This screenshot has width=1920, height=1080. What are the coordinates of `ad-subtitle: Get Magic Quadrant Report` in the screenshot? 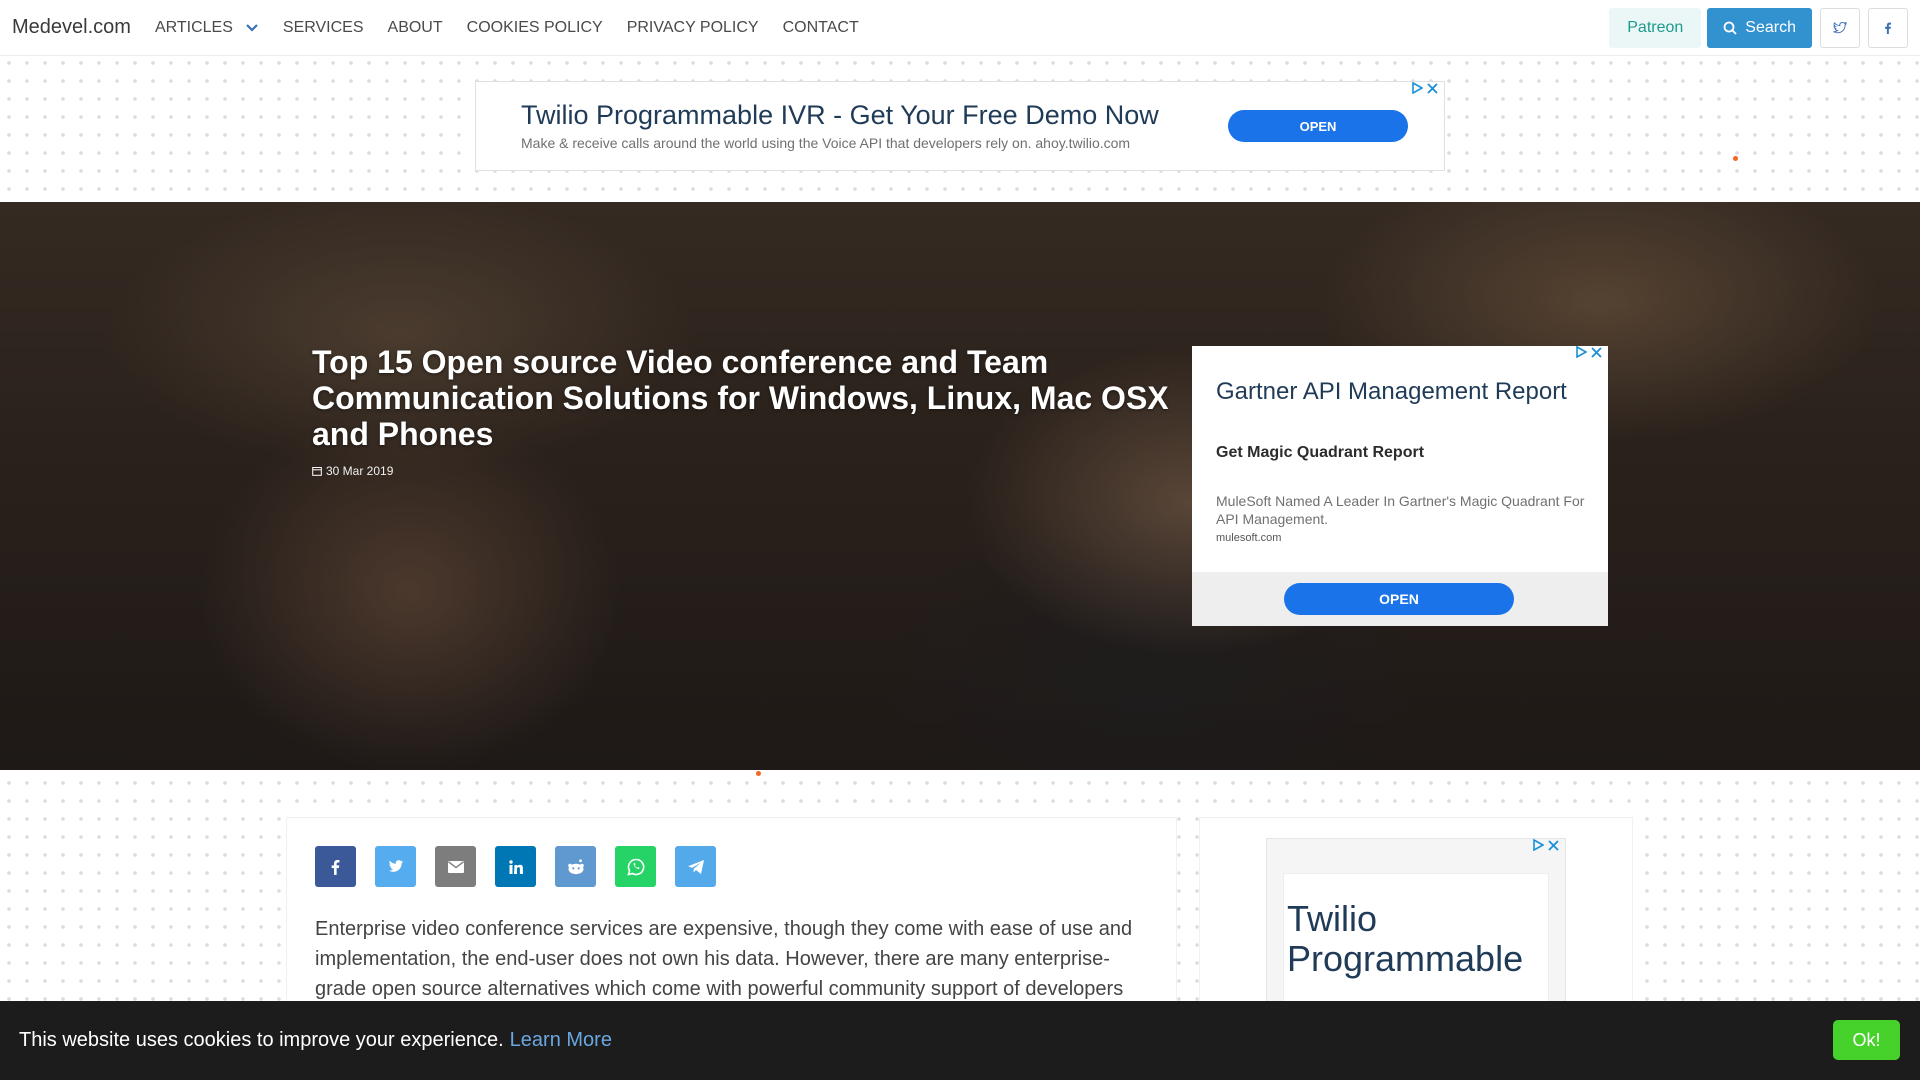 It's located at (1320, 453).